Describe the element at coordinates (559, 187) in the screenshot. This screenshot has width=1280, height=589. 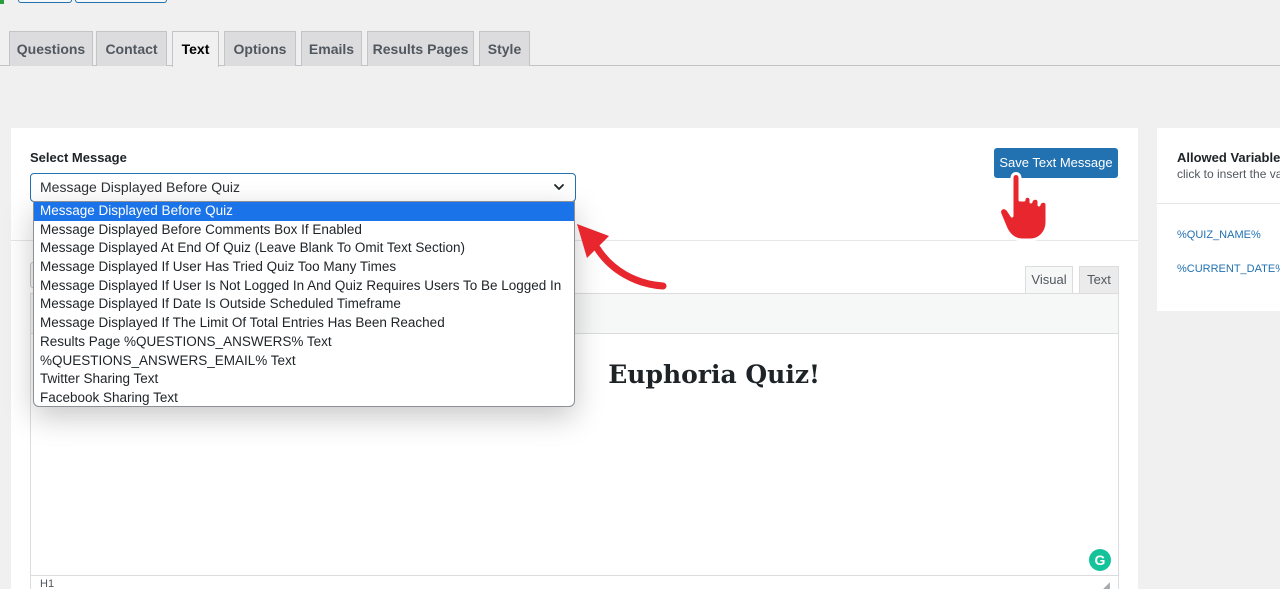
I see `chevron-down-icon` at that location.